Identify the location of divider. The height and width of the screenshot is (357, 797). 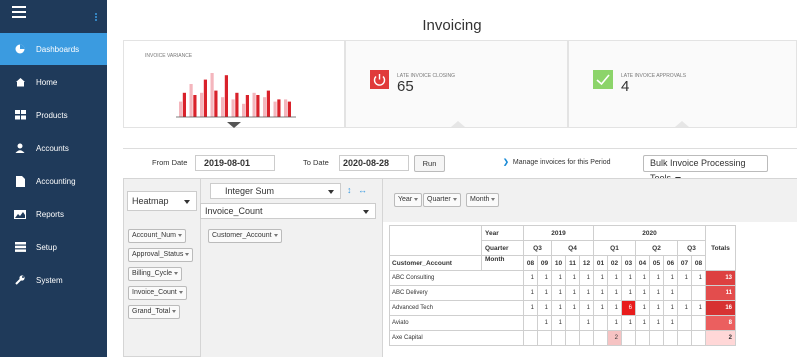
(460, 148).